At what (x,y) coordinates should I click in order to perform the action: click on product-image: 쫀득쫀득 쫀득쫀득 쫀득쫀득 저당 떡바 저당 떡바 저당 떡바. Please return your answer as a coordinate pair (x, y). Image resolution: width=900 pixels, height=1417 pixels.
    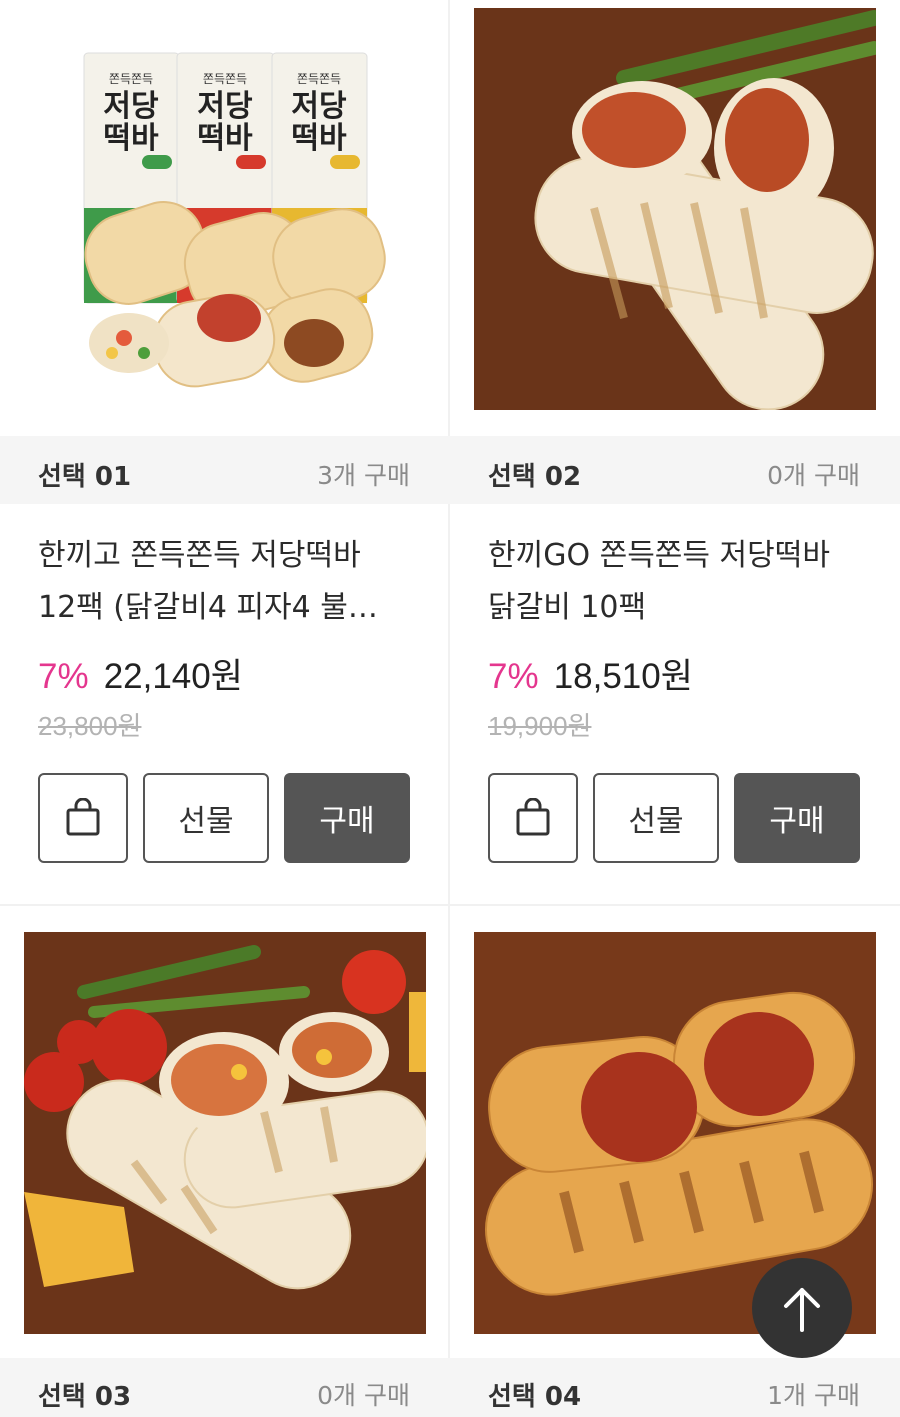
    Looking at the image, I should click on (225, 209).